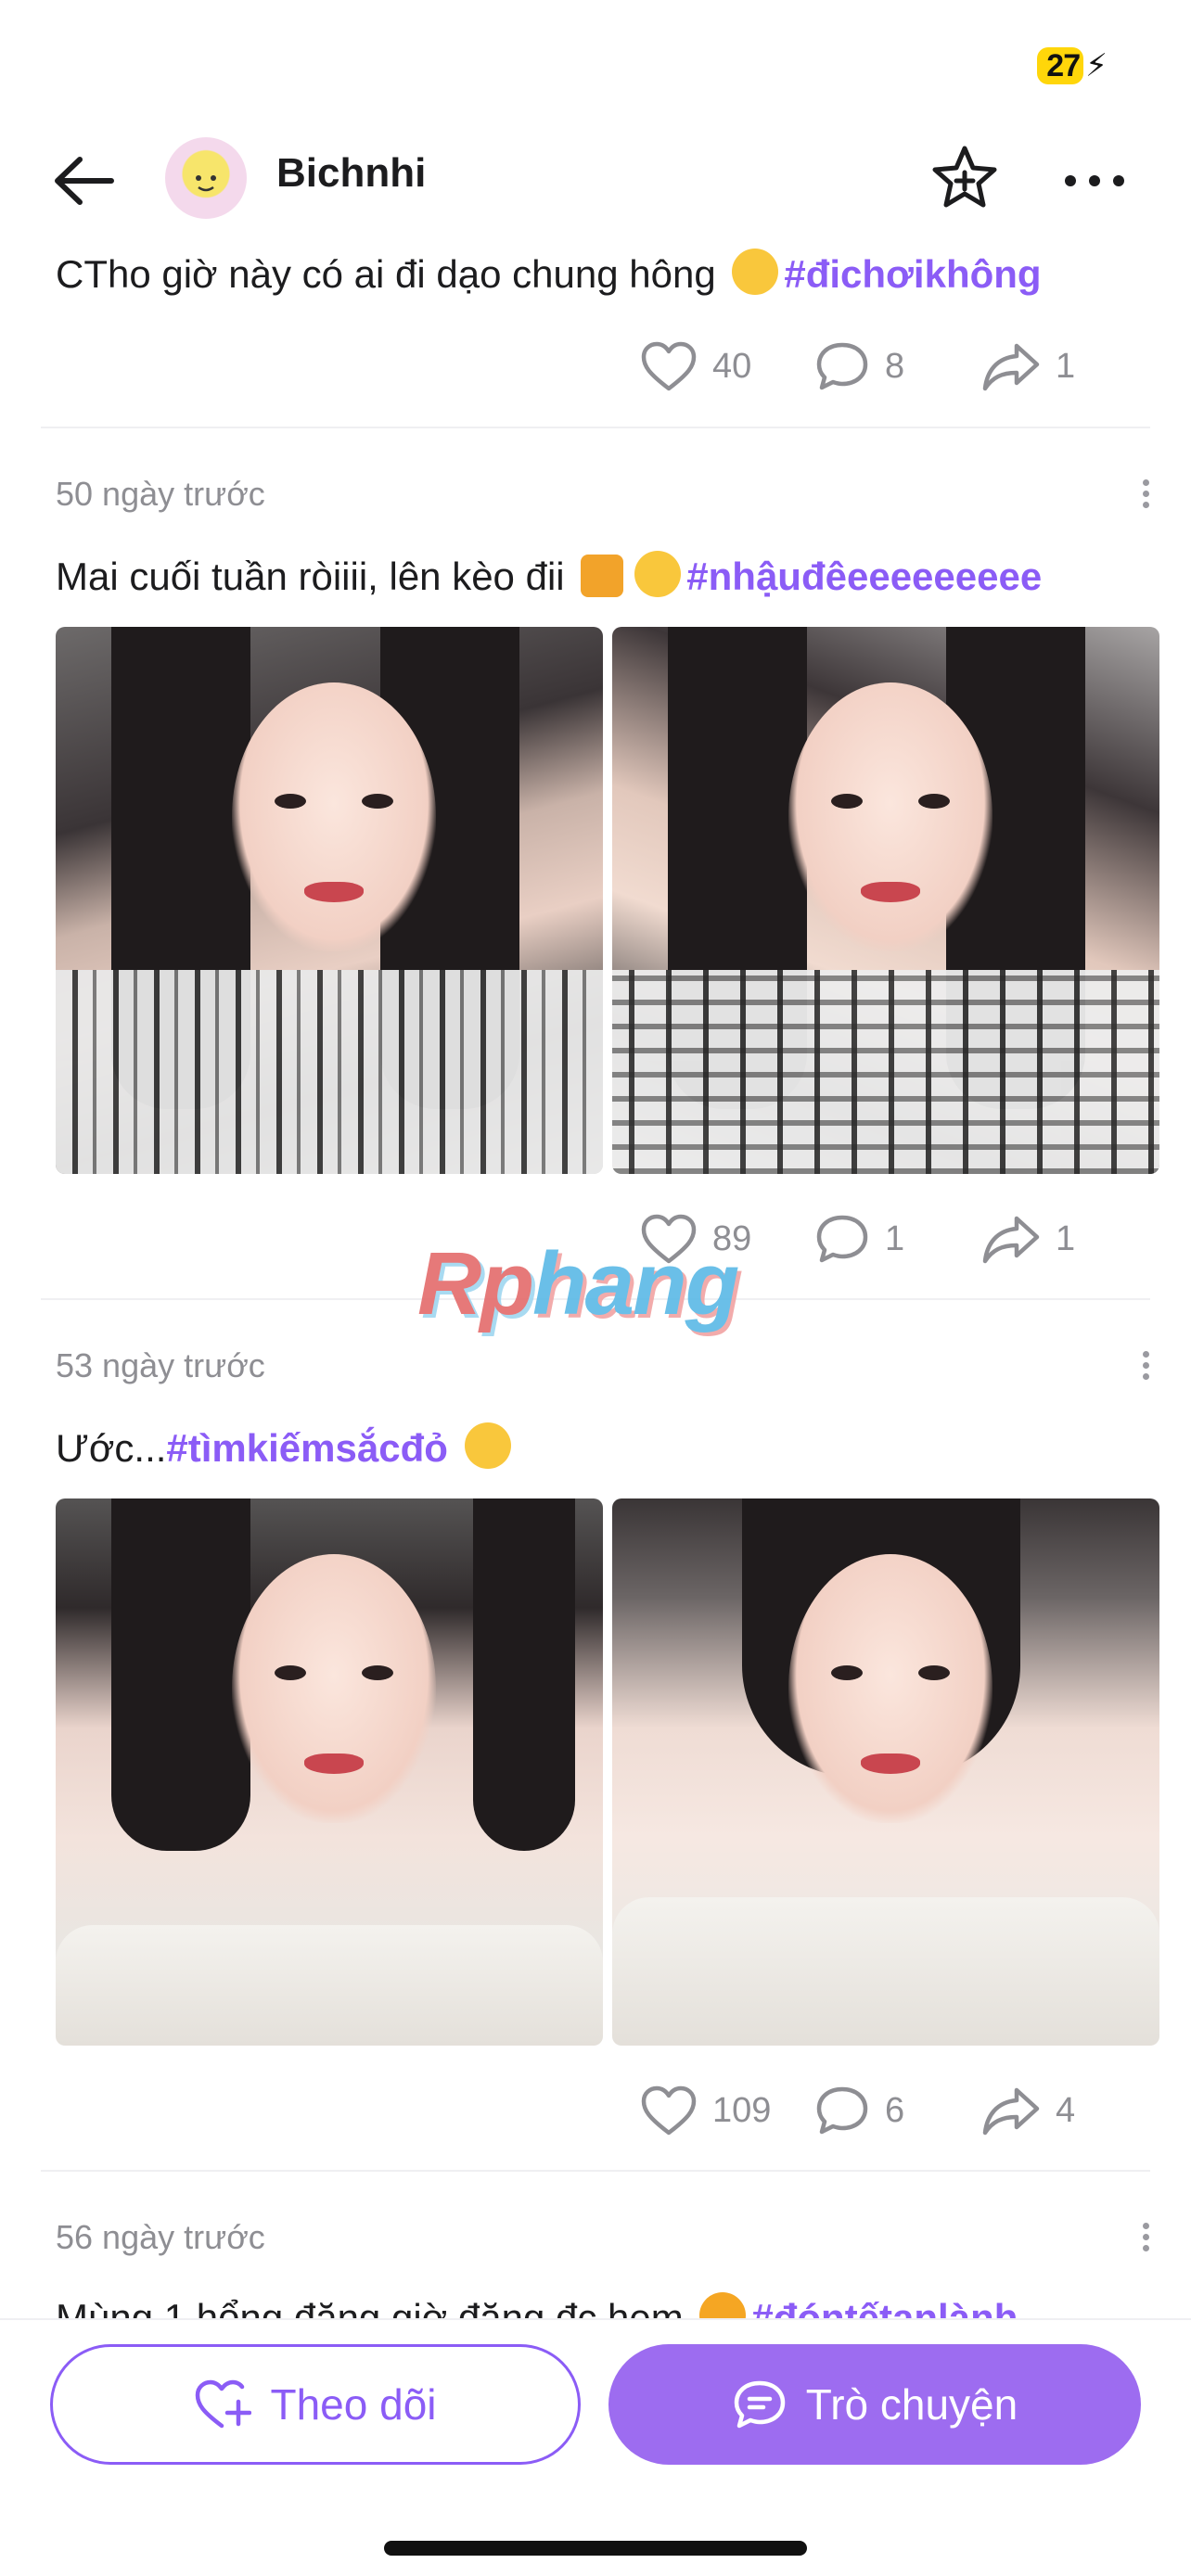  I want to click on post-caption: Ước...#tìmkiếmsắcđỏ, so click(286, 1446).